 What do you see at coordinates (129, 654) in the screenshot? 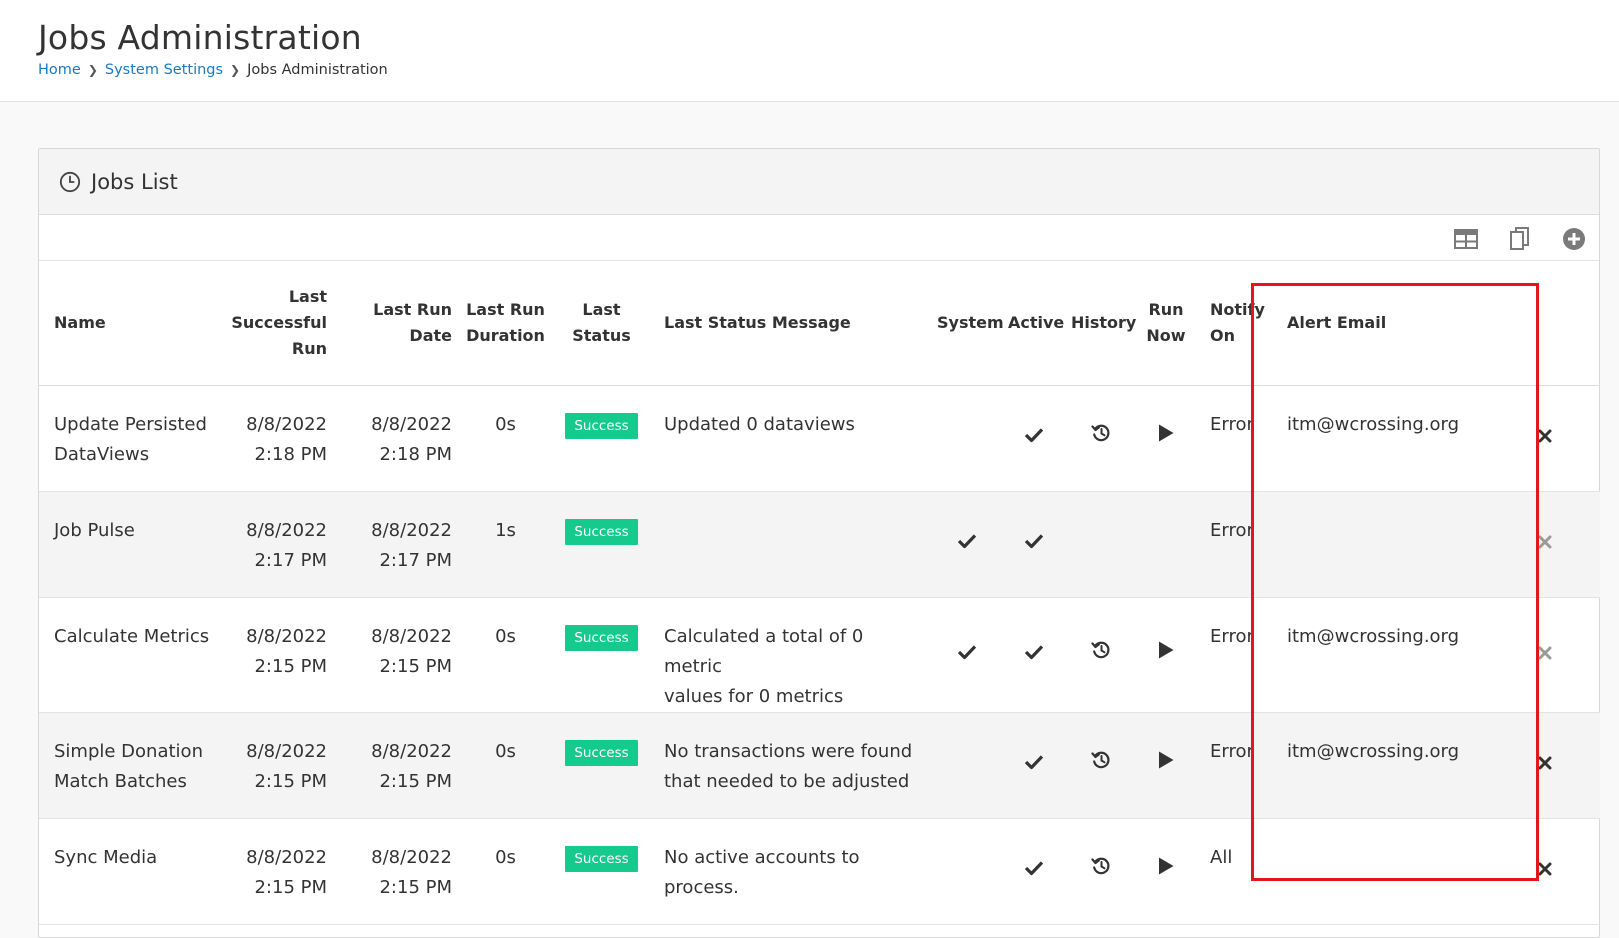
I see `job-name-cell: Calculate Metrics` at bounding box center [129, 654].